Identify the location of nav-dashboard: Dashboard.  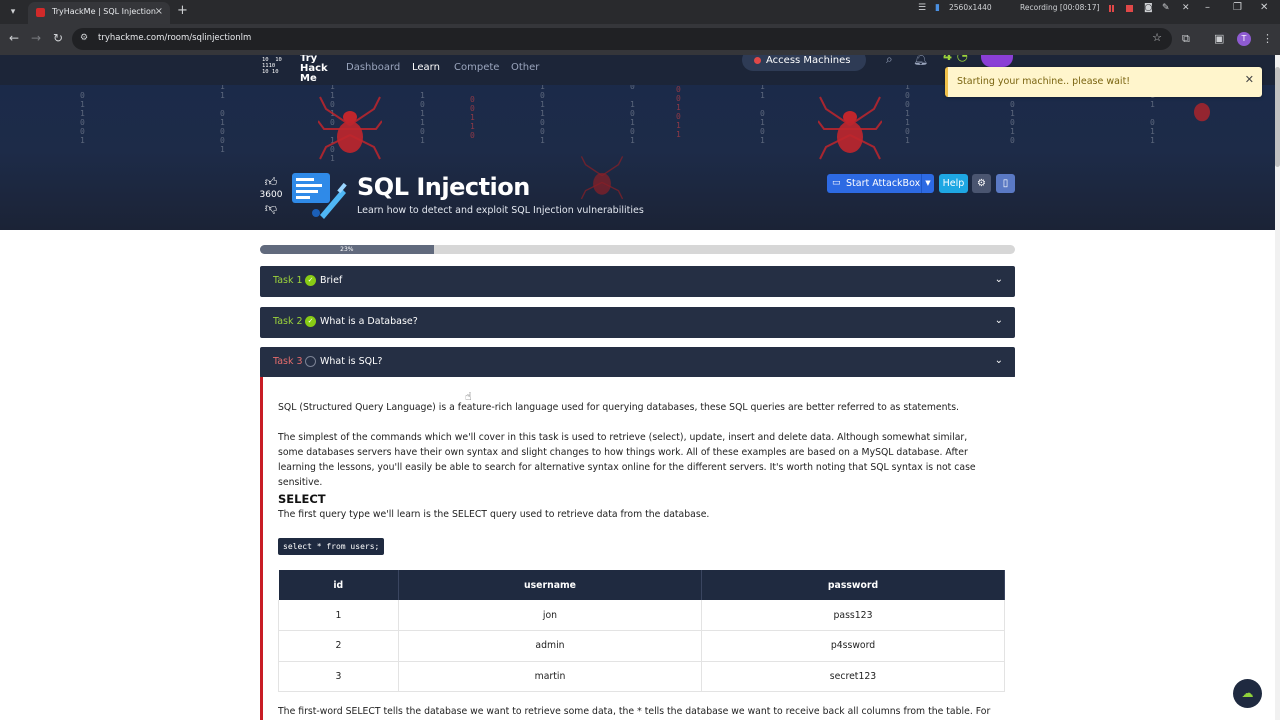
(373, 67).